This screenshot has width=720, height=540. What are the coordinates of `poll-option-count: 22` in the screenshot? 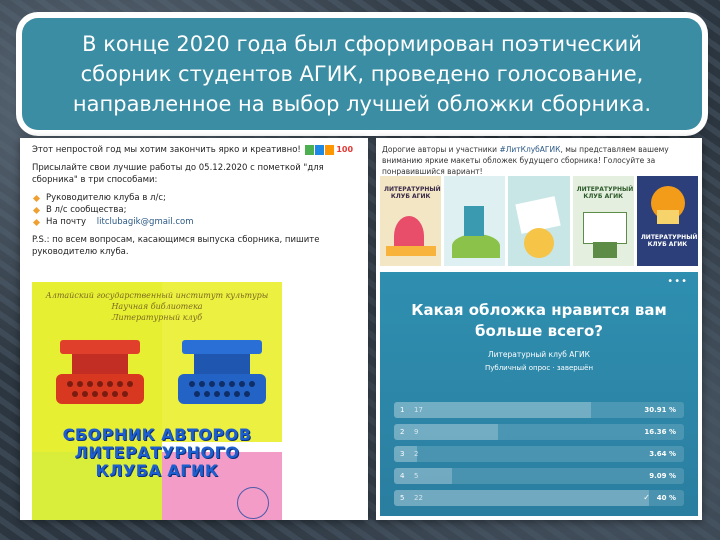 It's located at (418, 498).